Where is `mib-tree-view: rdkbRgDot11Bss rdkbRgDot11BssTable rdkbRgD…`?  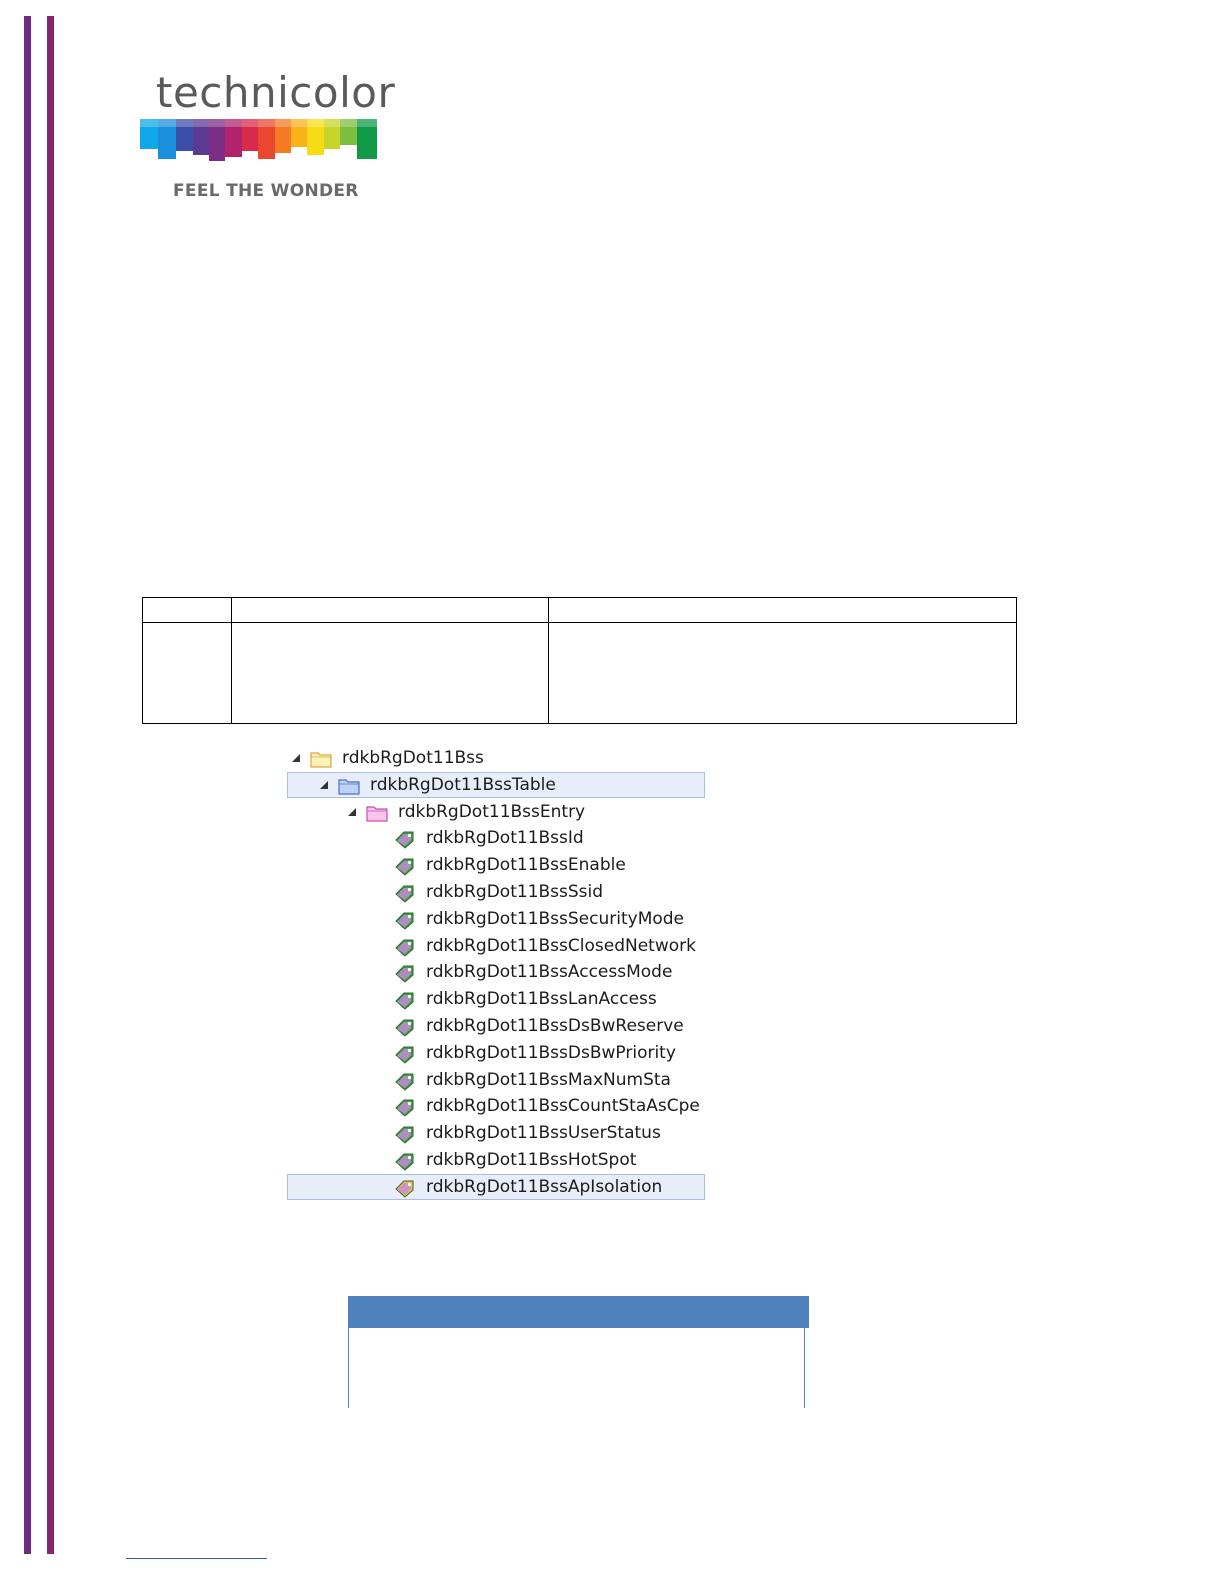 mib-tree-view: rdkbRgDot11Bss rdkbRgDot11BssTable rdkbRgD… is located at coordinates (496, 973).